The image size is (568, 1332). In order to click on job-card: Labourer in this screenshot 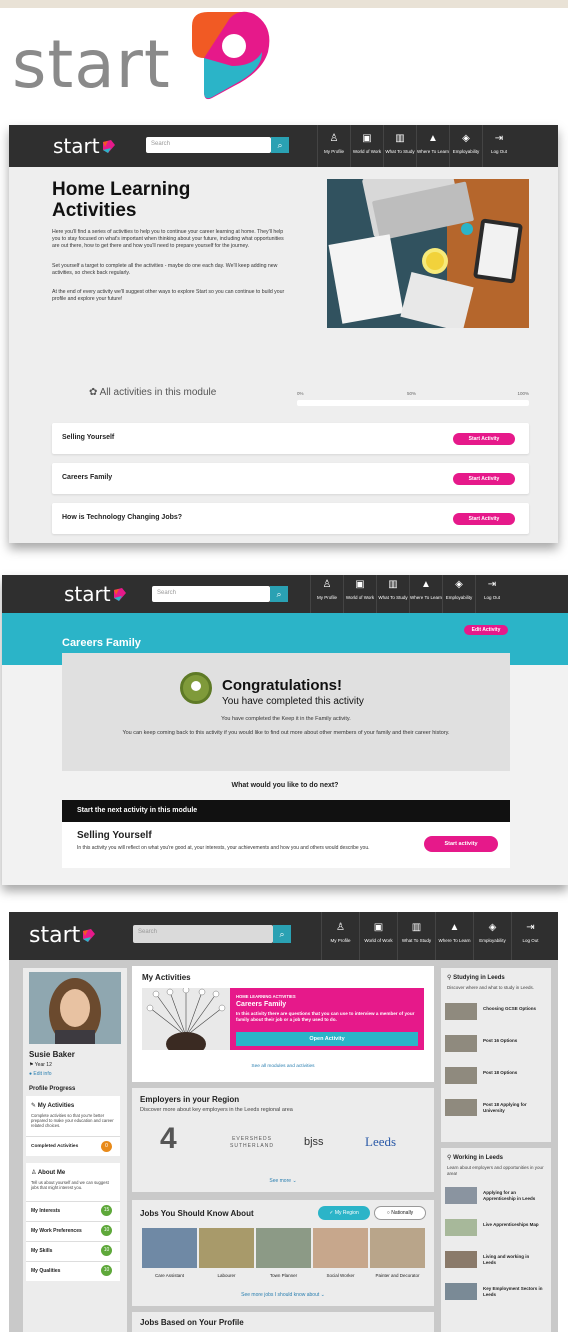, I will do `click(226, 1253)`.